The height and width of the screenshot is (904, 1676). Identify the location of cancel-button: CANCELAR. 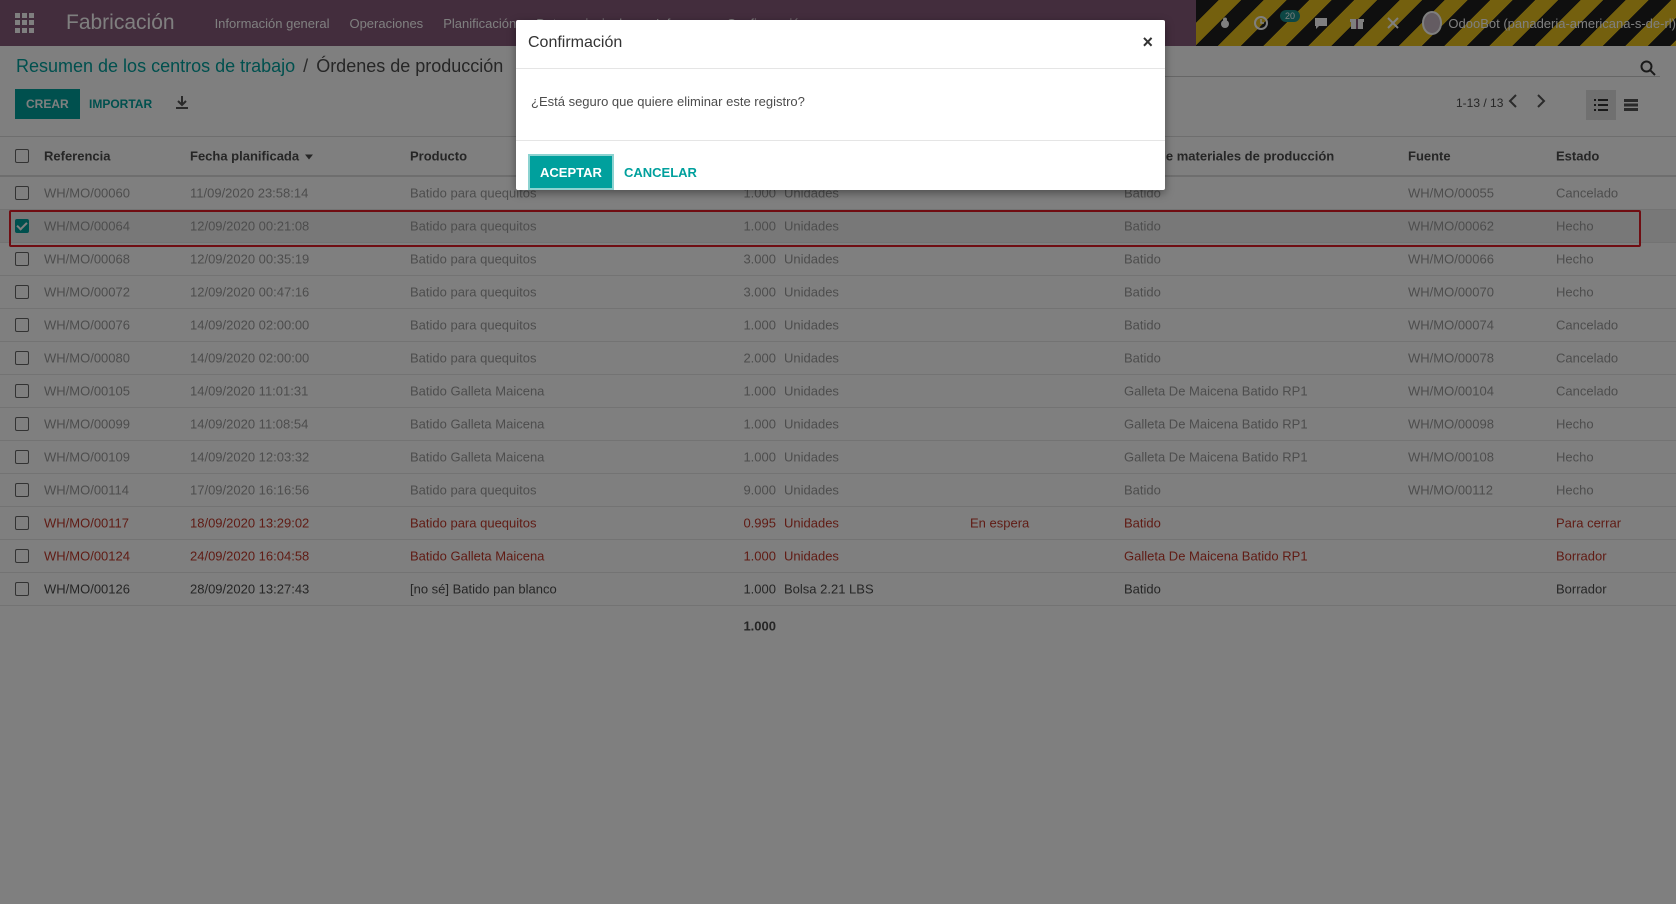
(660, 172).